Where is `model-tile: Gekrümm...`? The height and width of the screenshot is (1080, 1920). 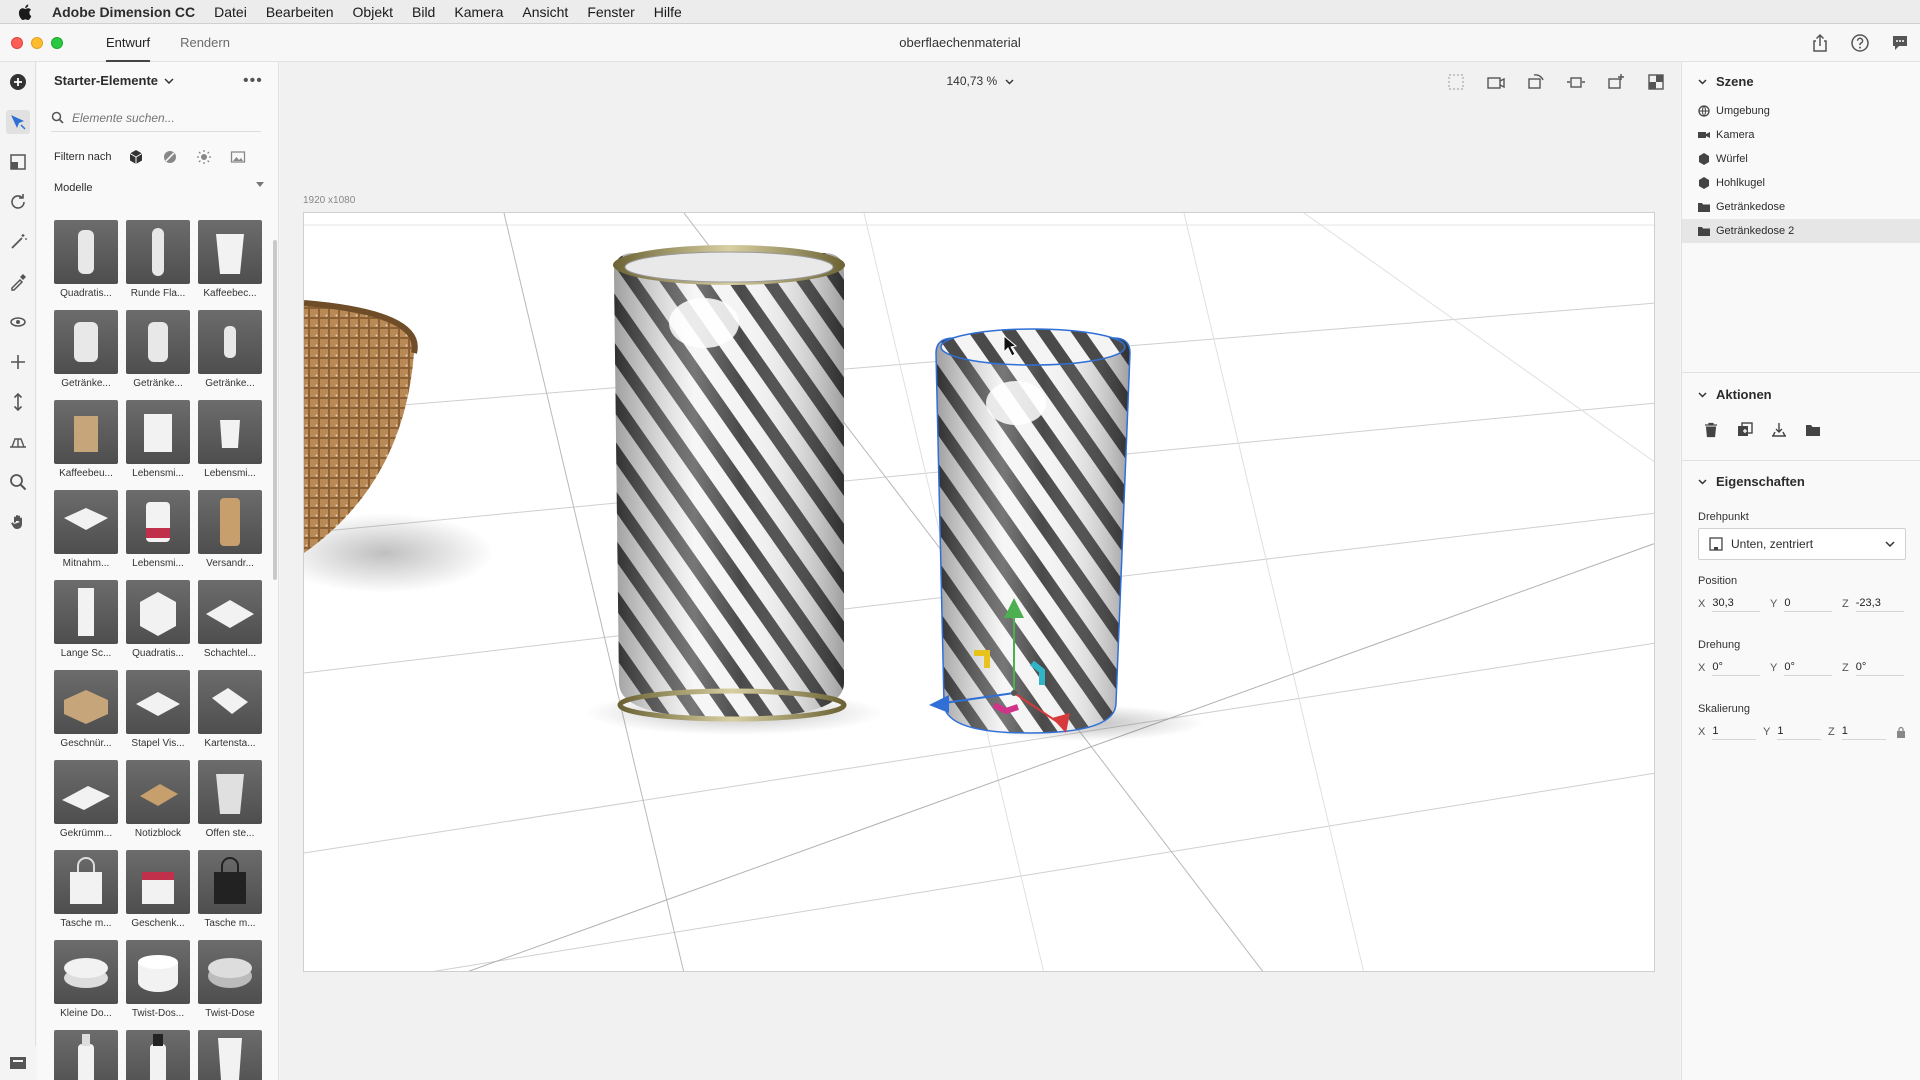 model-tile: Gekrümm... is located at coordinates (86, 801).